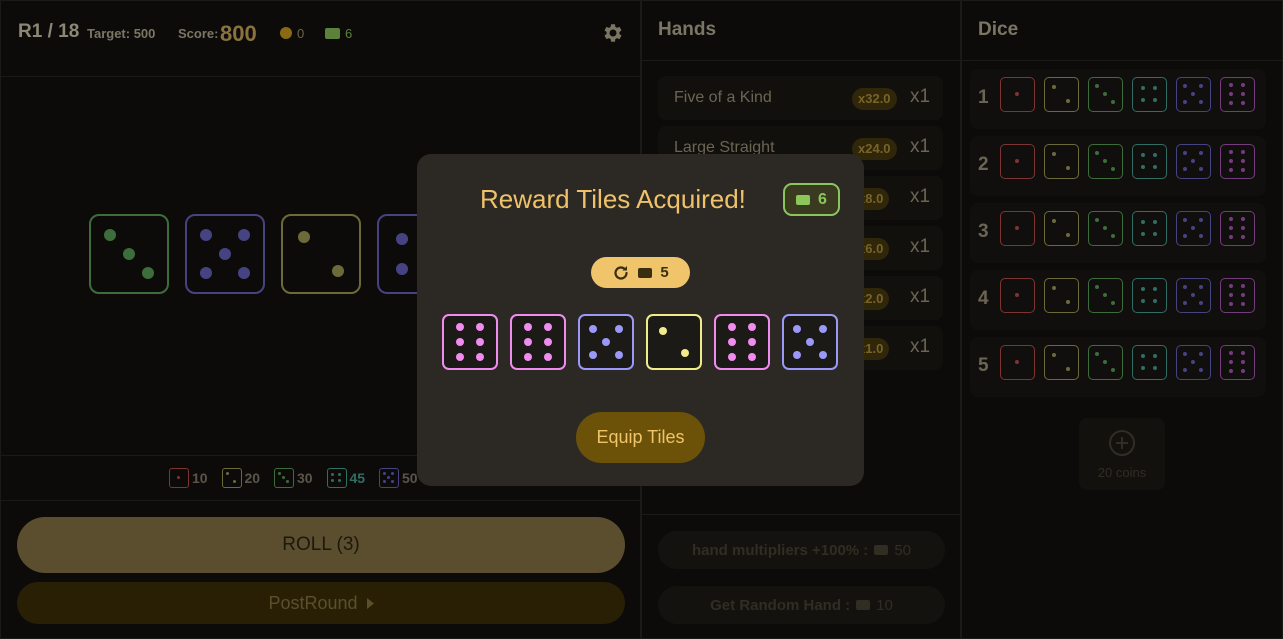 Image resolution: width=1283 pixels, height=639 pixels. What do you see at coordinates (613, 199) in the screenshot?
I see `modal-title: Reward Tiles Acquired!` at bounding box center [613, 199].